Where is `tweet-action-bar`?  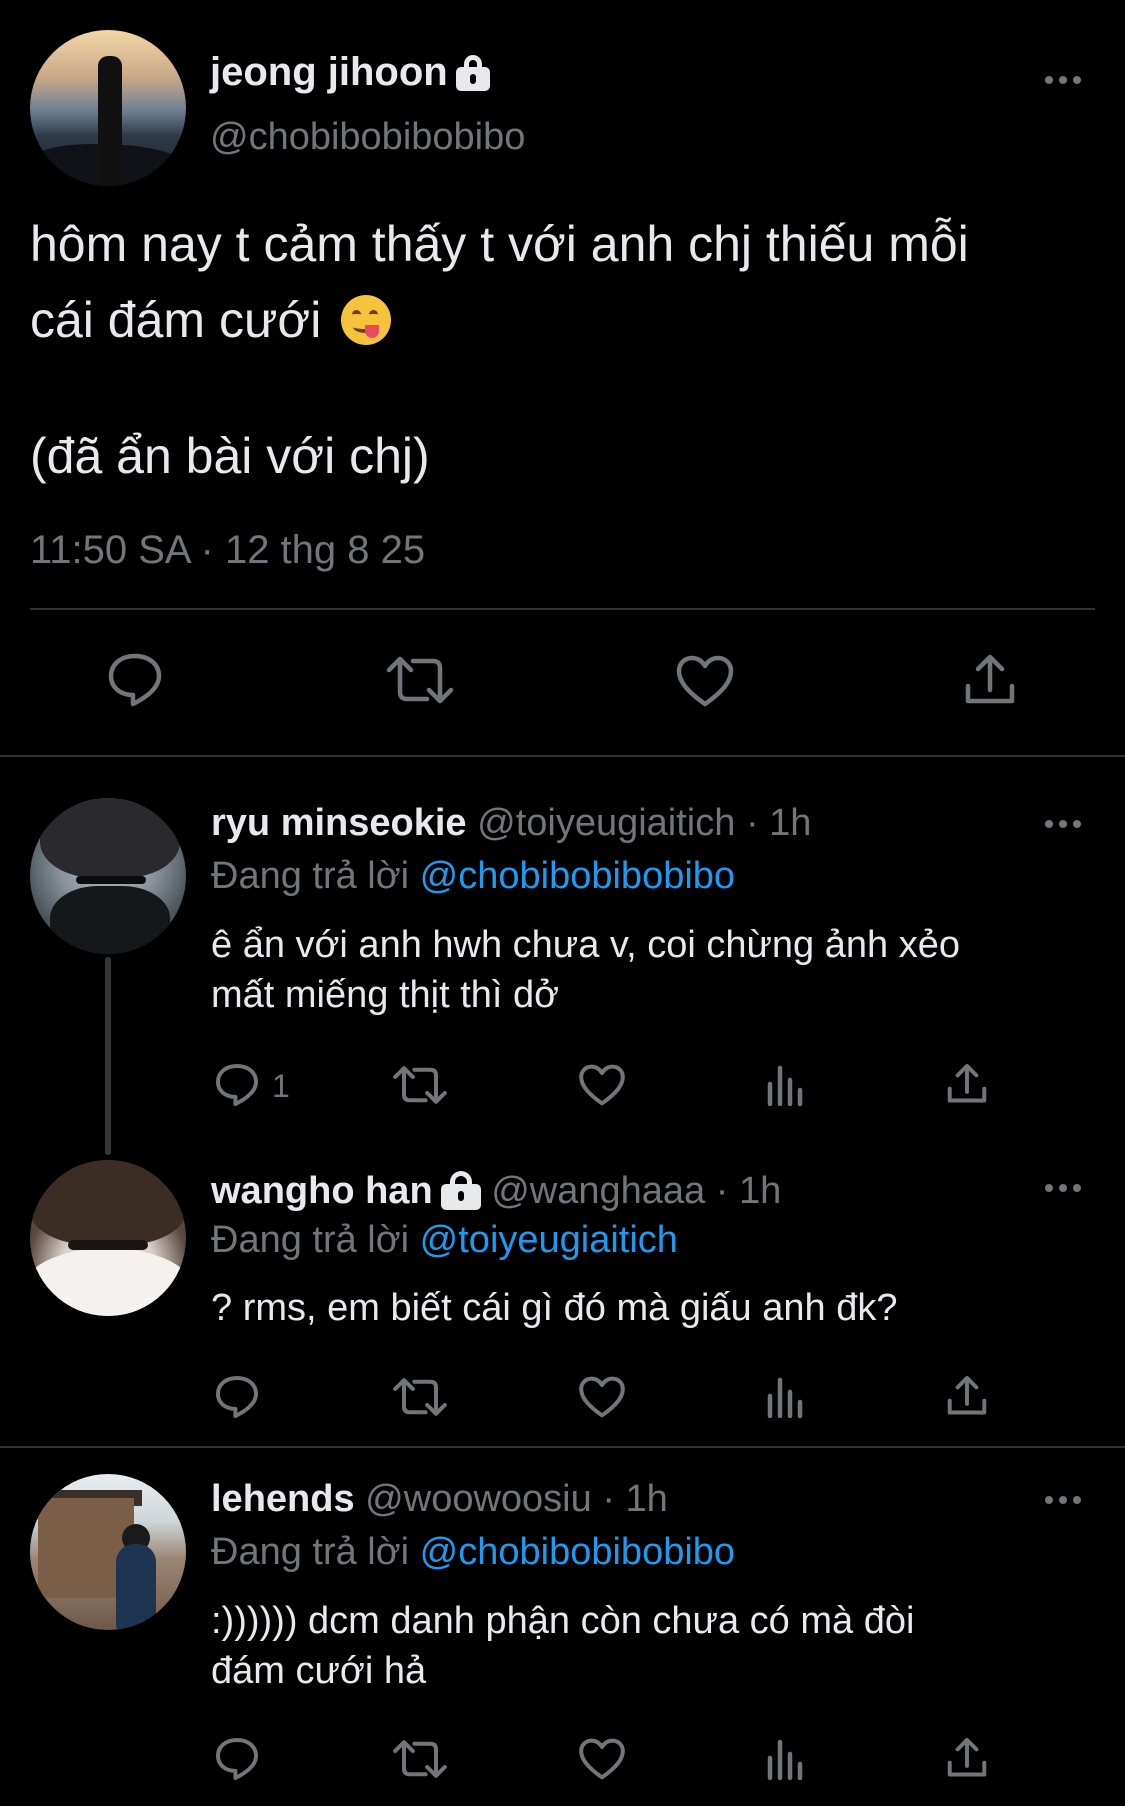
tweet-action-bar is located at coordinates (562, 680).